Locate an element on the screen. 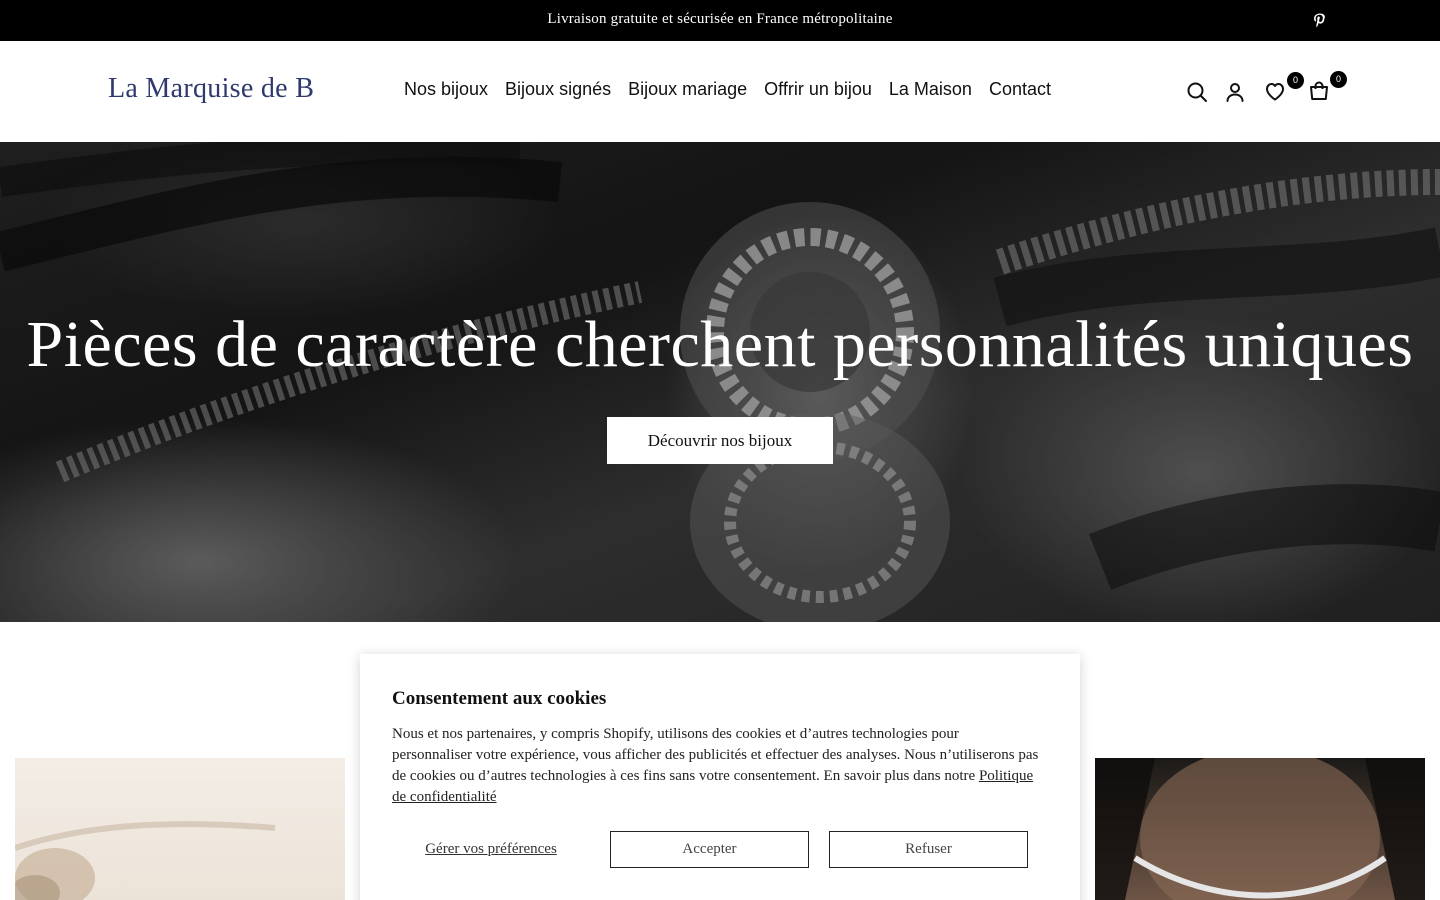 This screenshot has height=900, width=1440. search-icon is located at coordinates (1197, 92).